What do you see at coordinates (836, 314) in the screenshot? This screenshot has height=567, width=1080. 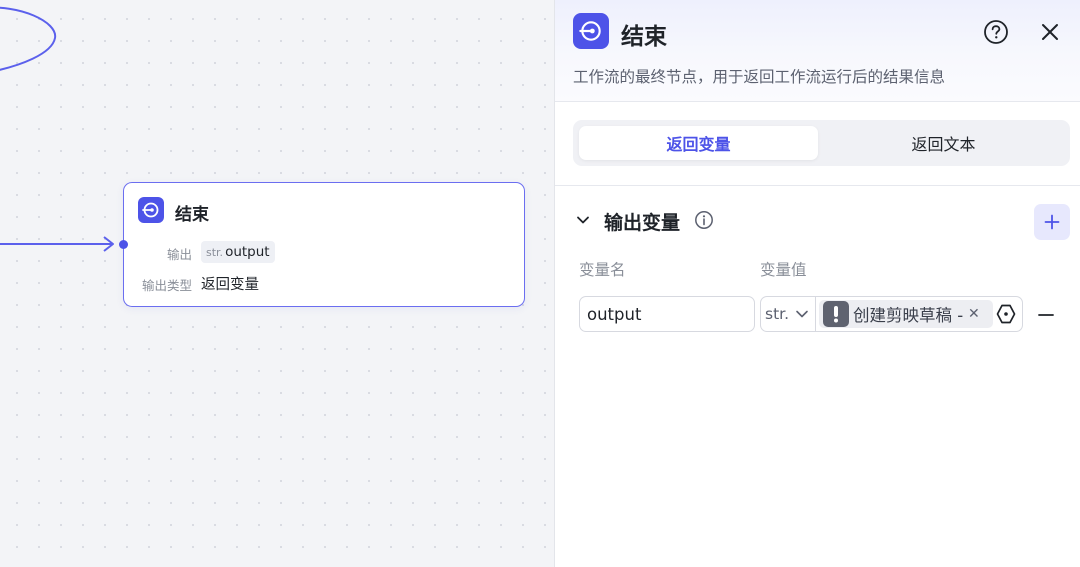 I see `exclamation-icon` at bounding box center [836, 314].